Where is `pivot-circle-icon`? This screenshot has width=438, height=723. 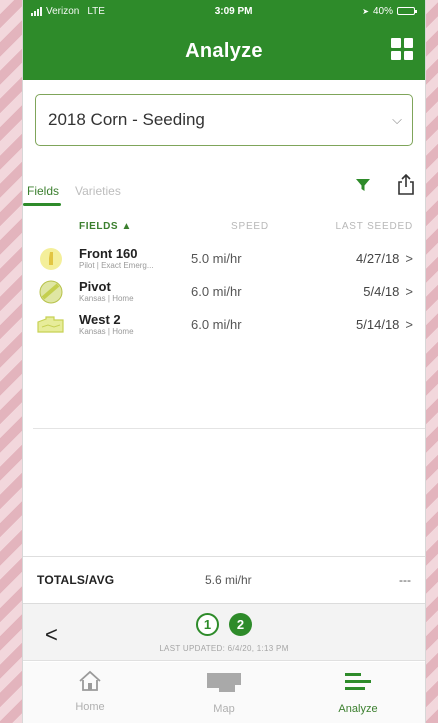
pivot-circle-icon is located at coordinates (51, 292).